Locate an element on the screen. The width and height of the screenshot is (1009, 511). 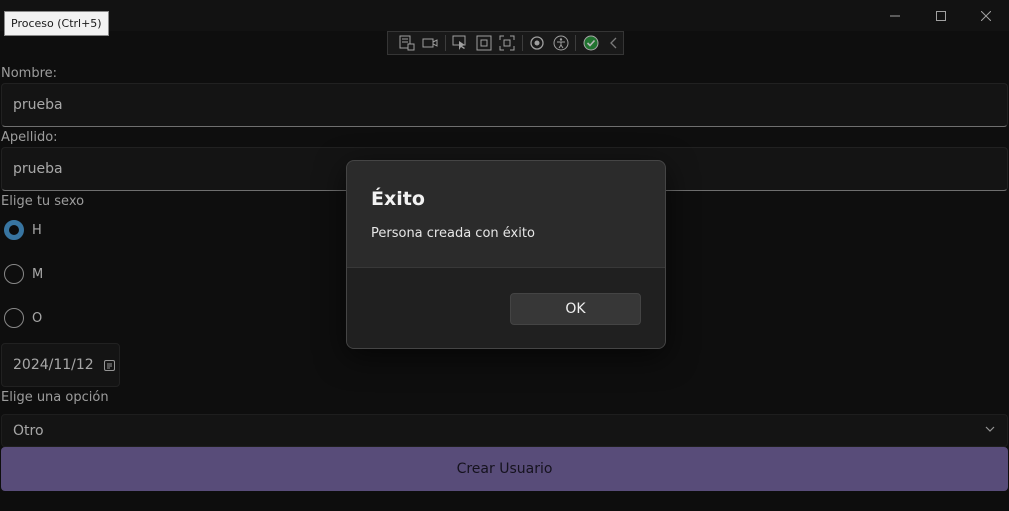
dialog-content: Éxito Persona creada con éxito is located at coordinates (506, 214).